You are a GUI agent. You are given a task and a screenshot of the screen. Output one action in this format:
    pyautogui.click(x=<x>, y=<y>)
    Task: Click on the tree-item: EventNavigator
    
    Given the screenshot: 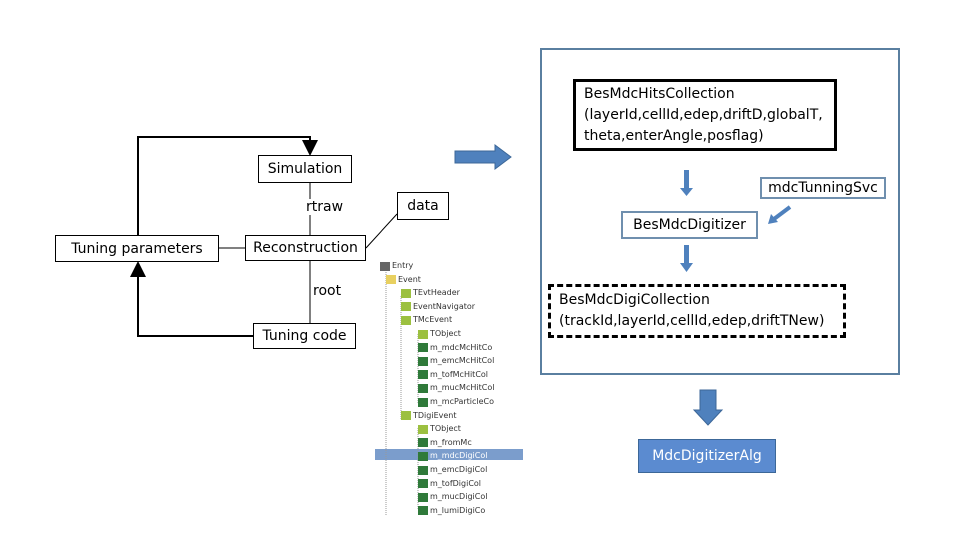 What is the action you would take?
    pyautogui.click(x=438, y=307)
    